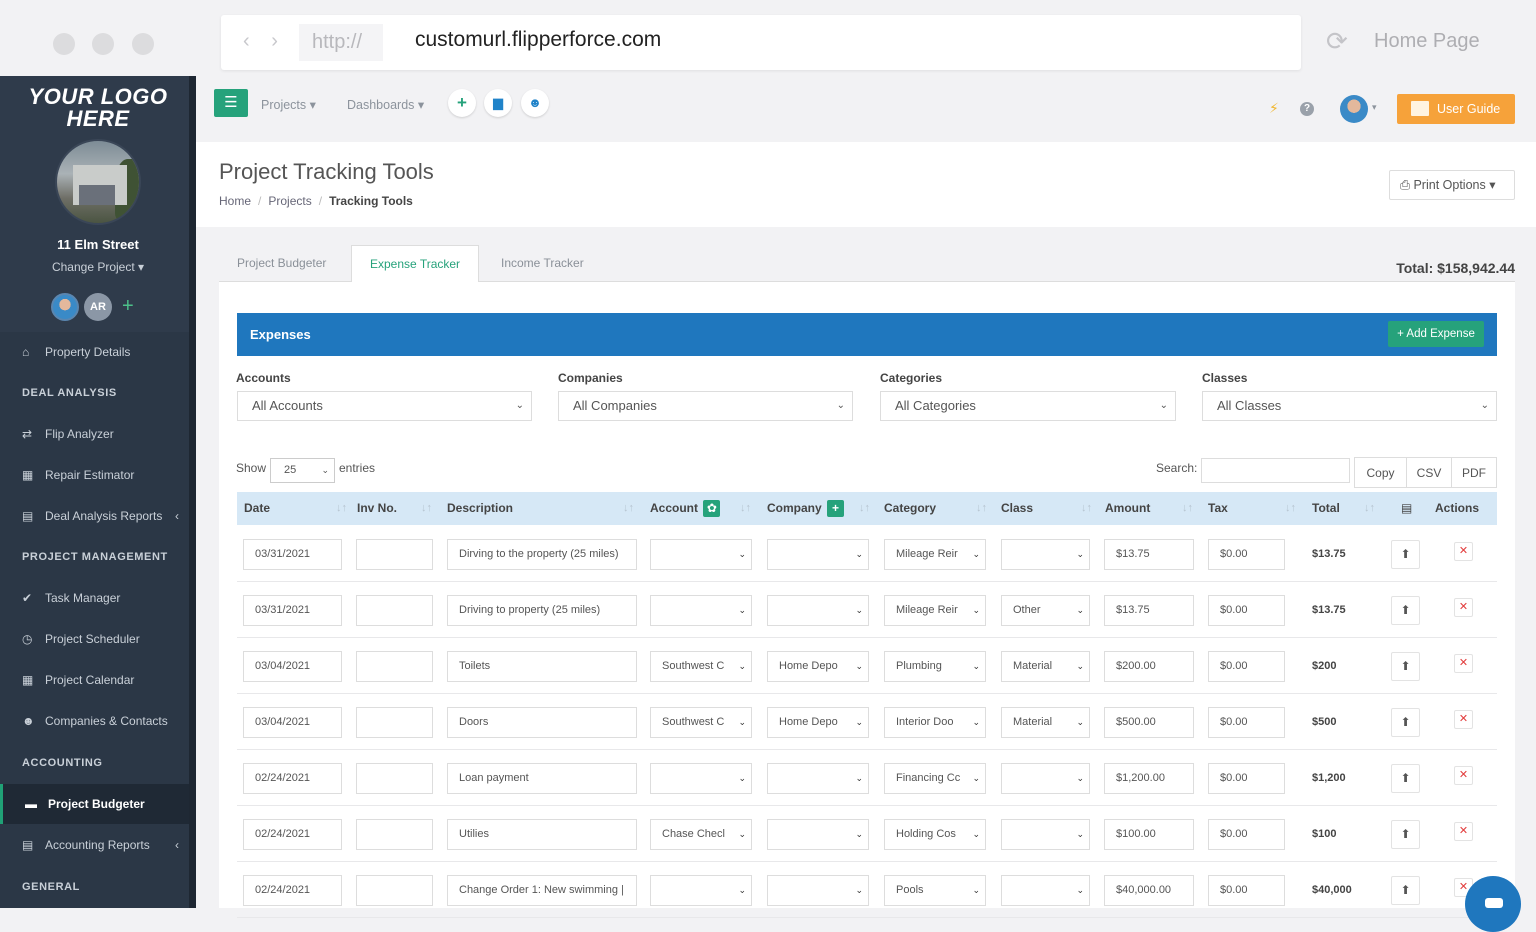 Image resolution: width=1536 pixels, height=932 pixels. Describe the element at coordinates (94, 598) in the screenshot. I see `sidebar-item-task-manager: ✔ Task Manager` at that location.